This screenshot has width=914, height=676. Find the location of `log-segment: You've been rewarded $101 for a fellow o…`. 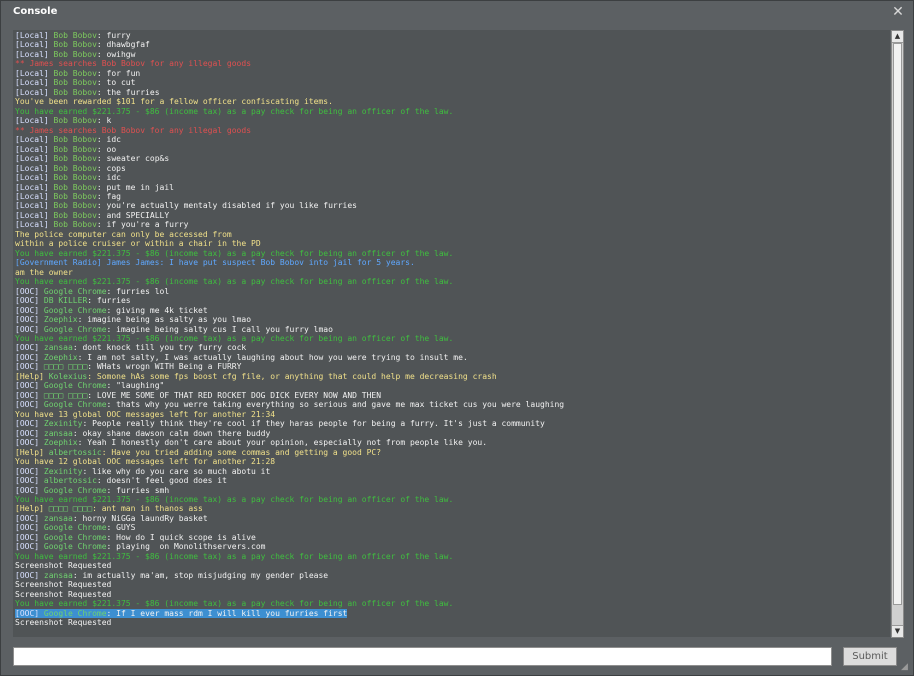

log-segment: You've been rewarded $101 for a fellow o… is located at coordinates (174, 102).